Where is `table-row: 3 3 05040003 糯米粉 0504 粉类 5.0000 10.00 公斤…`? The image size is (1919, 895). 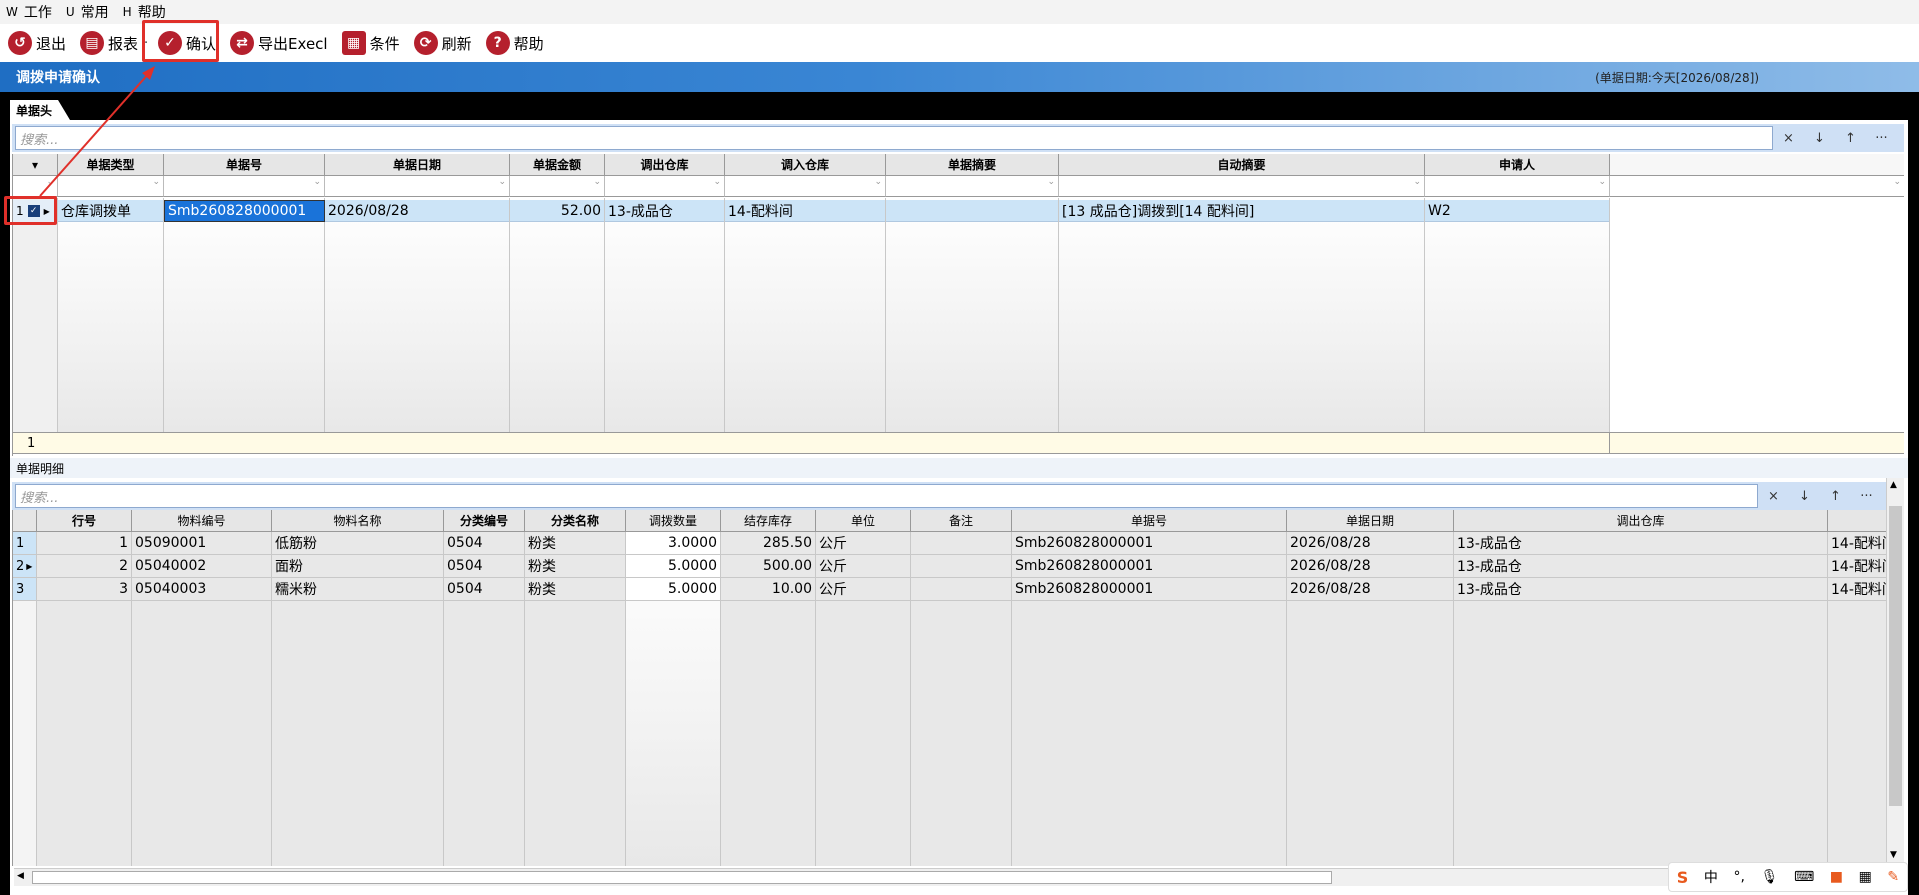
table-row: 3 3 05040003 糯米粉 0504 粉类 5.0000 10.00 公斤… is located at coordinates (949, 589).